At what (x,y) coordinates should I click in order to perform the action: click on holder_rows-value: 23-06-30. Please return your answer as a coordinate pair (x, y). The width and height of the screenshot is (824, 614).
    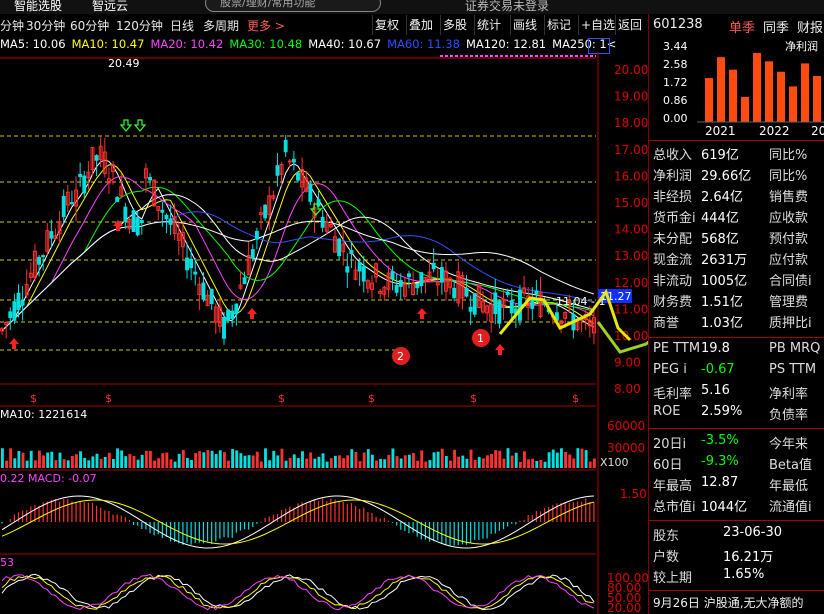
    Looking at the image, I should click on (753, 532).